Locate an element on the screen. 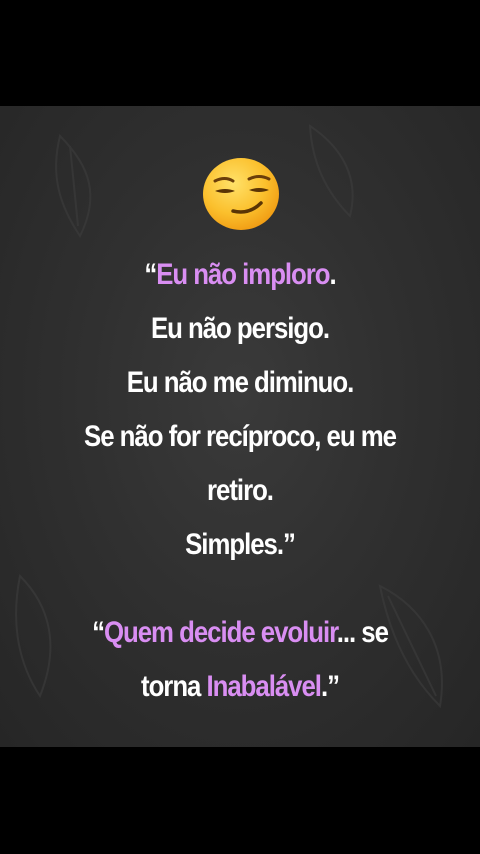 The height and width of the screenshot is (854, 480). quote1-line6: Simples.” is located at coordinates (240, 544).